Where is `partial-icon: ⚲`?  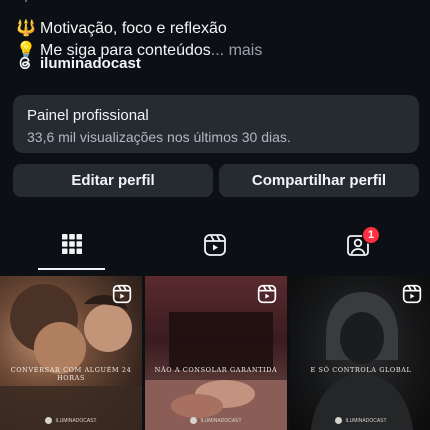
partial-icon: ⚲ is located at coordinates (26, 3).